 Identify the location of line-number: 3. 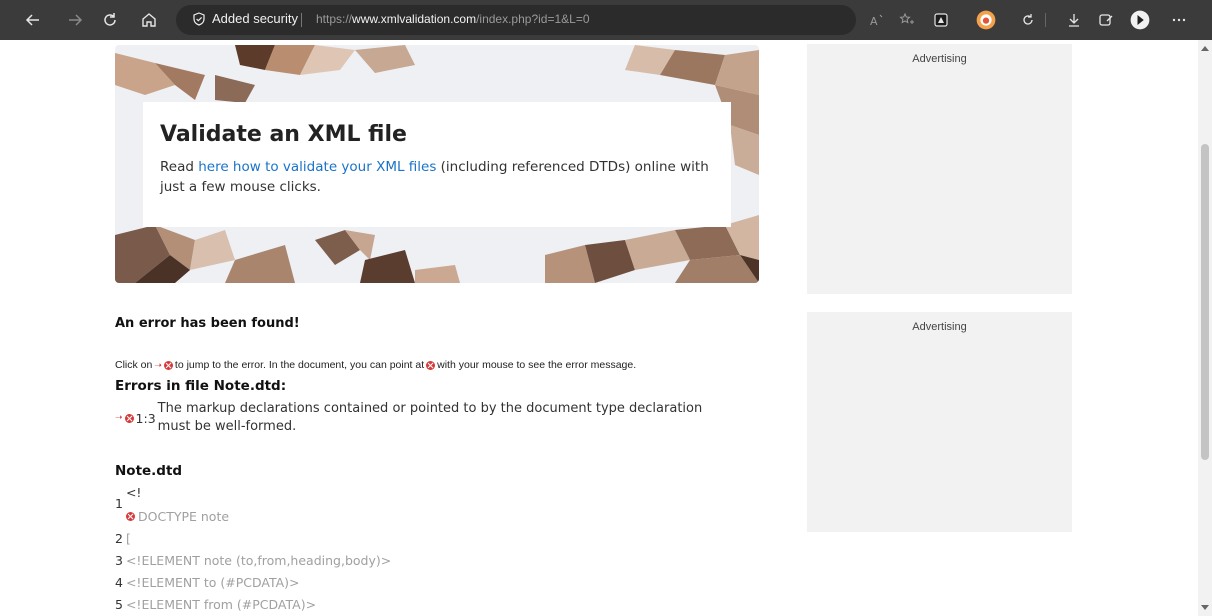
(119, 560).